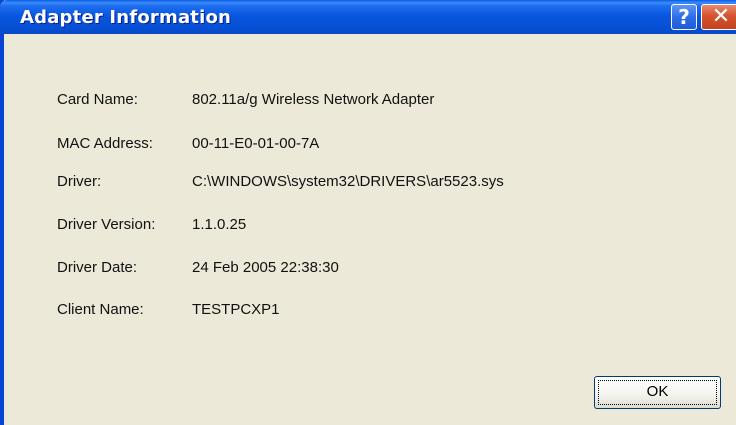 The image size is (736, 425). Describe the element at coordinates (106, 224) in the screenshot. I see `driver-version-label: Driver Version:` at that location.